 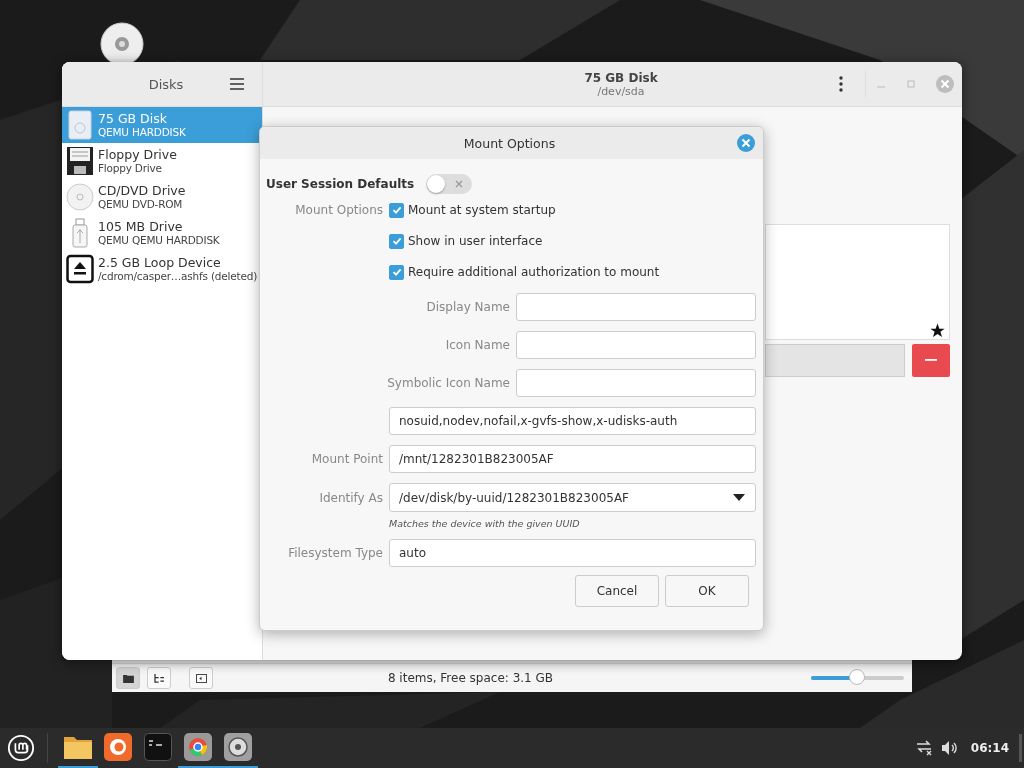 I want to click on device-item: CD/DVD Drive QEMU DVD-ROM, so click(x=162, y=197).